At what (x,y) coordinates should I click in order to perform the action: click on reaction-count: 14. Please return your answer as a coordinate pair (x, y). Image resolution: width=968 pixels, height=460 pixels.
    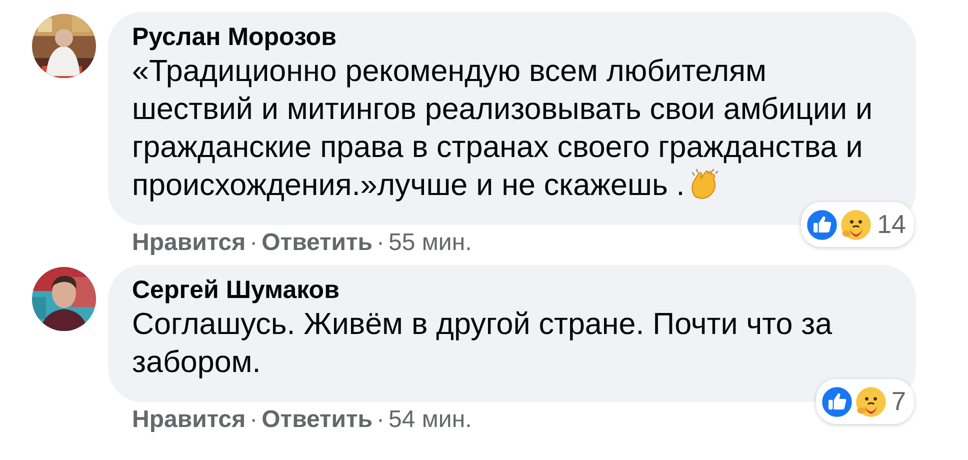
    Looking at the image, I should click on (891, 224).